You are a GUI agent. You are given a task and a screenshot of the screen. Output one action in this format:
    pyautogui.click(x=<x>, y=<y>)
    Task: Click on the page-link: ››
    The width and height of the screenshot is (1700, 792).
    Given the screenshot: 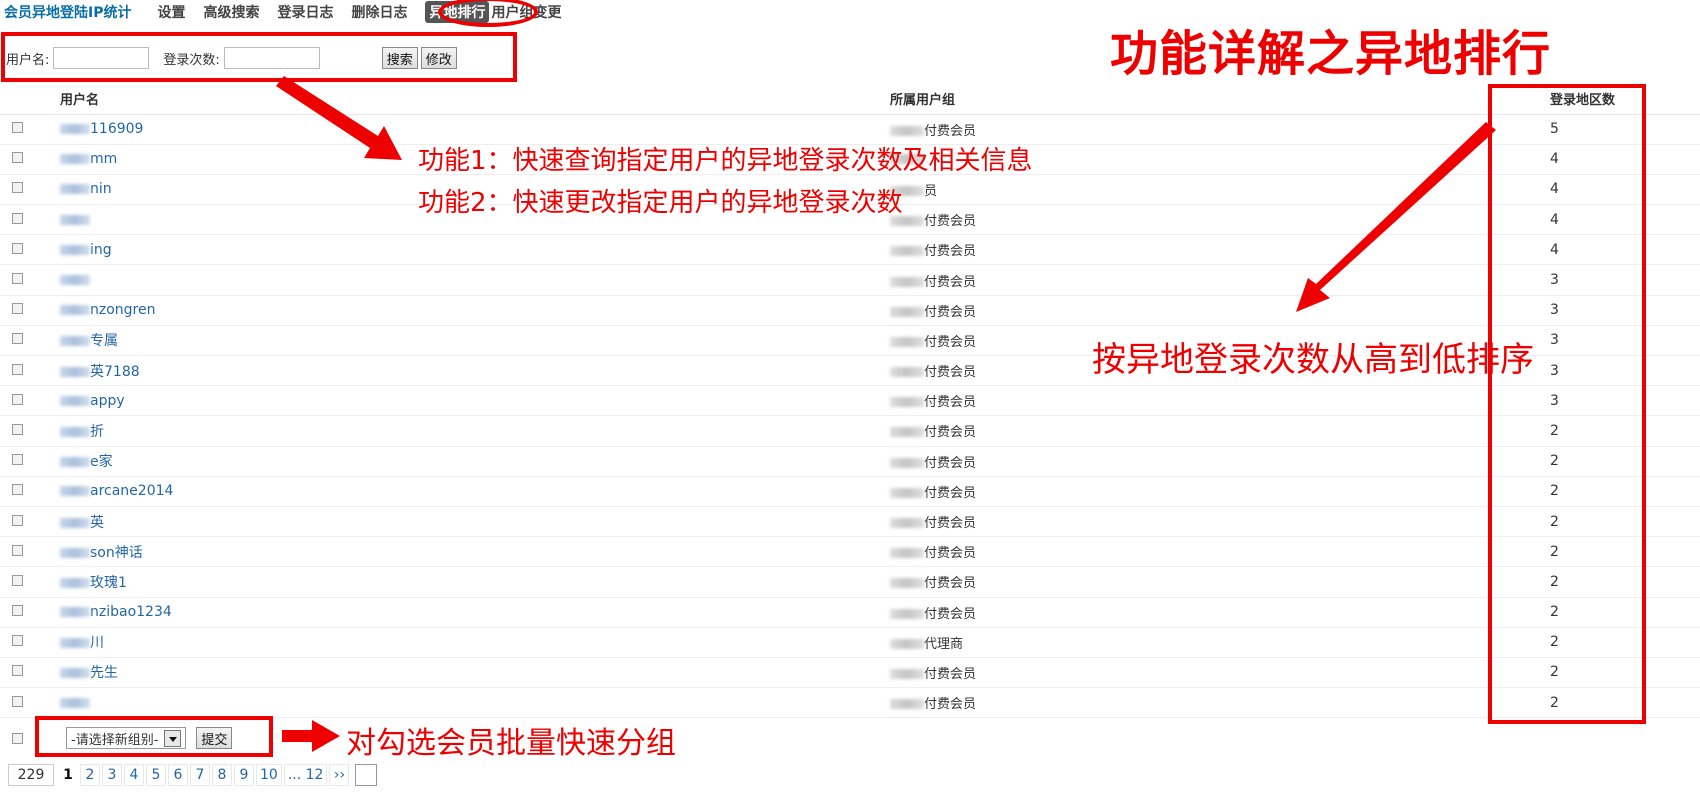 What is the action you would take?
    pyautogui.click(x=339, y=775)
    